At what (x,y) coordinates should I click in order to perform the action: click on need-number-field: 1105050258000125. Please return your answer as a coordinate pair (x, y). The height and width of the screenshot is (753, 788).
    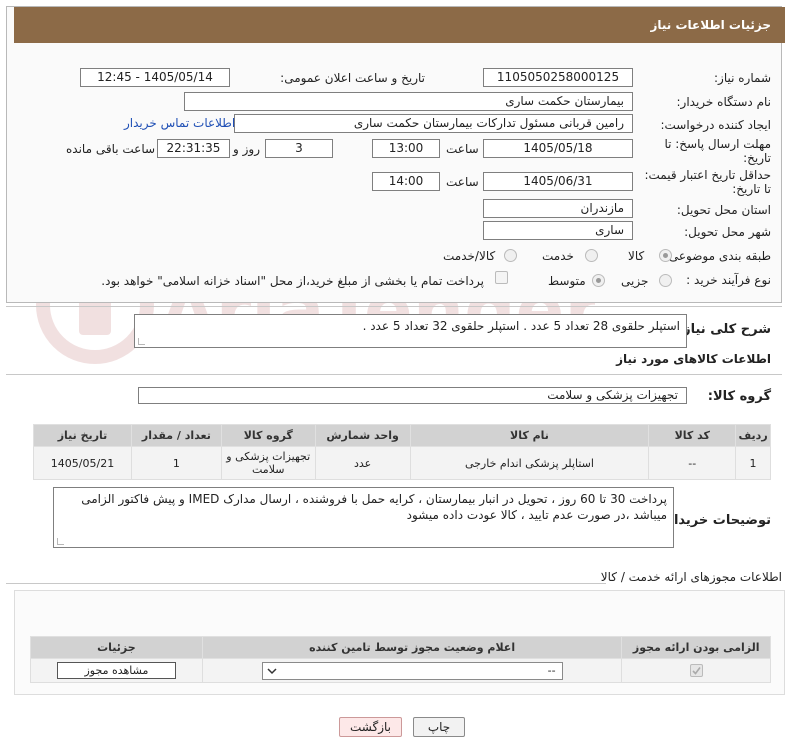
    Looking at the image, I should click on (558, 77).